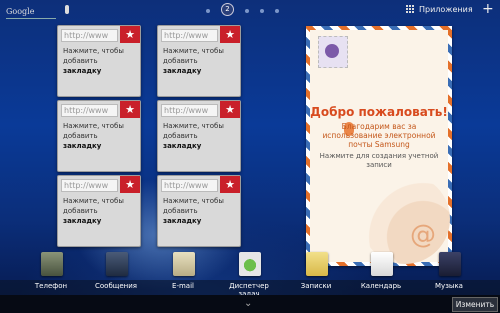  I want to click on google-search-widget: Google, so click(31, 11).